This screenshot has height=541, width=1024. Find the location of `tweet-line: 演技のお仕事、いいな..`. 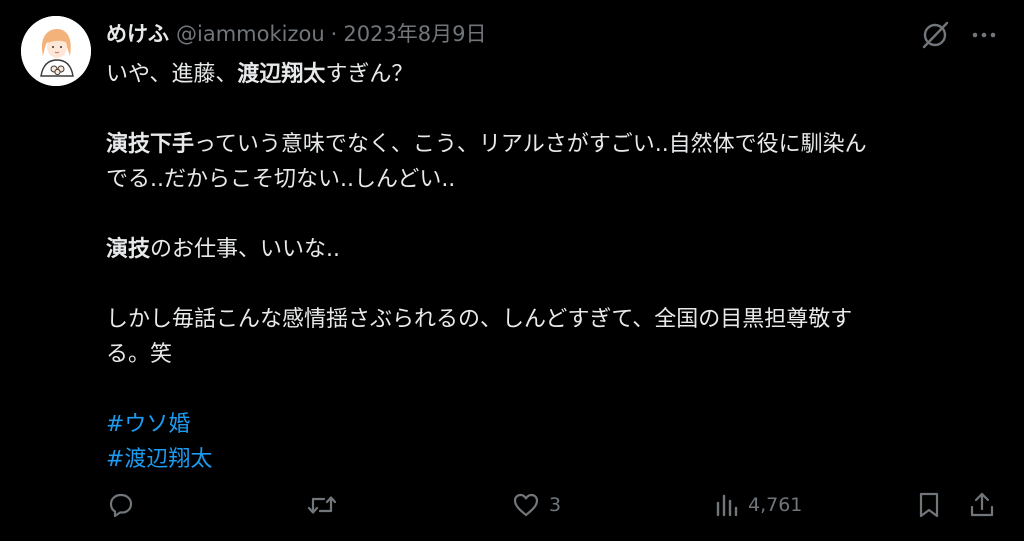

tweet-line: 演技のお仕事、いいな.. is located at coordinates (556, 249).